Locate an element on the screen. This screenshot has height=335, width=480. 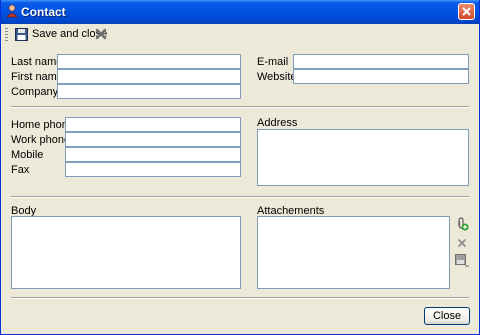
save-attachment-button is located at coordinates (462, 261).